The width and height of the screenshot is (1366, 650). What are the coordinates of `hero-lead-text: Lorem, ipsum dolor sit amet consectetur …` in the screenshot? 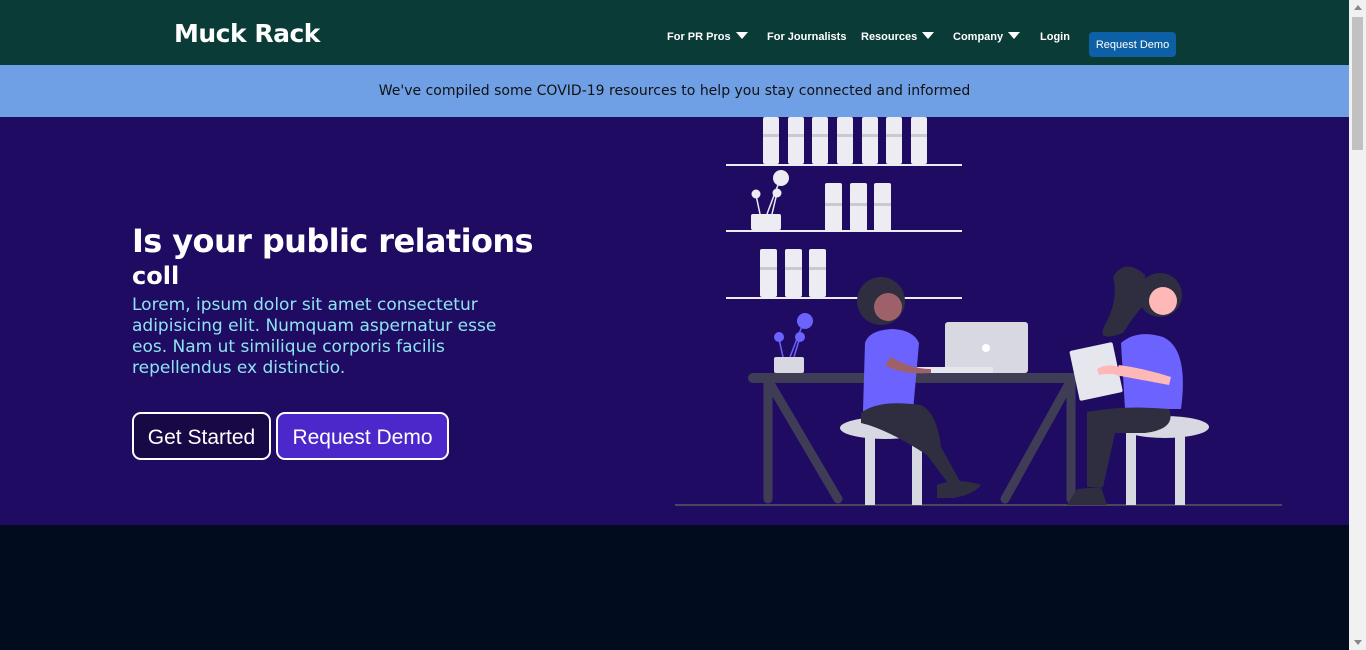 It's located at (314, 336).